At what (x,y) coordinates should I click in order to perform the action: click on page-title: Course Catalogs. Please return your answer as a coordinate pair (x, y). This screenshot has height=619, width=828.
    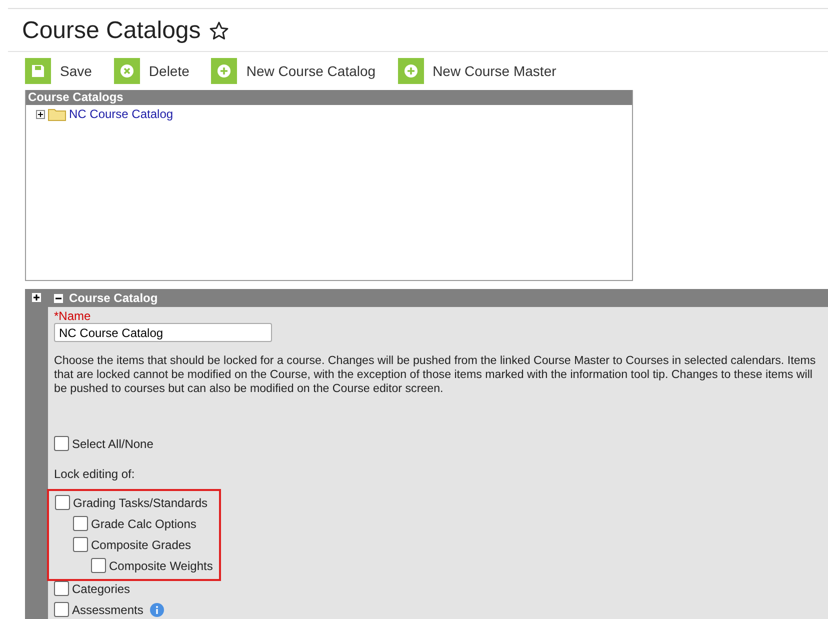
    Looking at the image, I should click on (111, 31).